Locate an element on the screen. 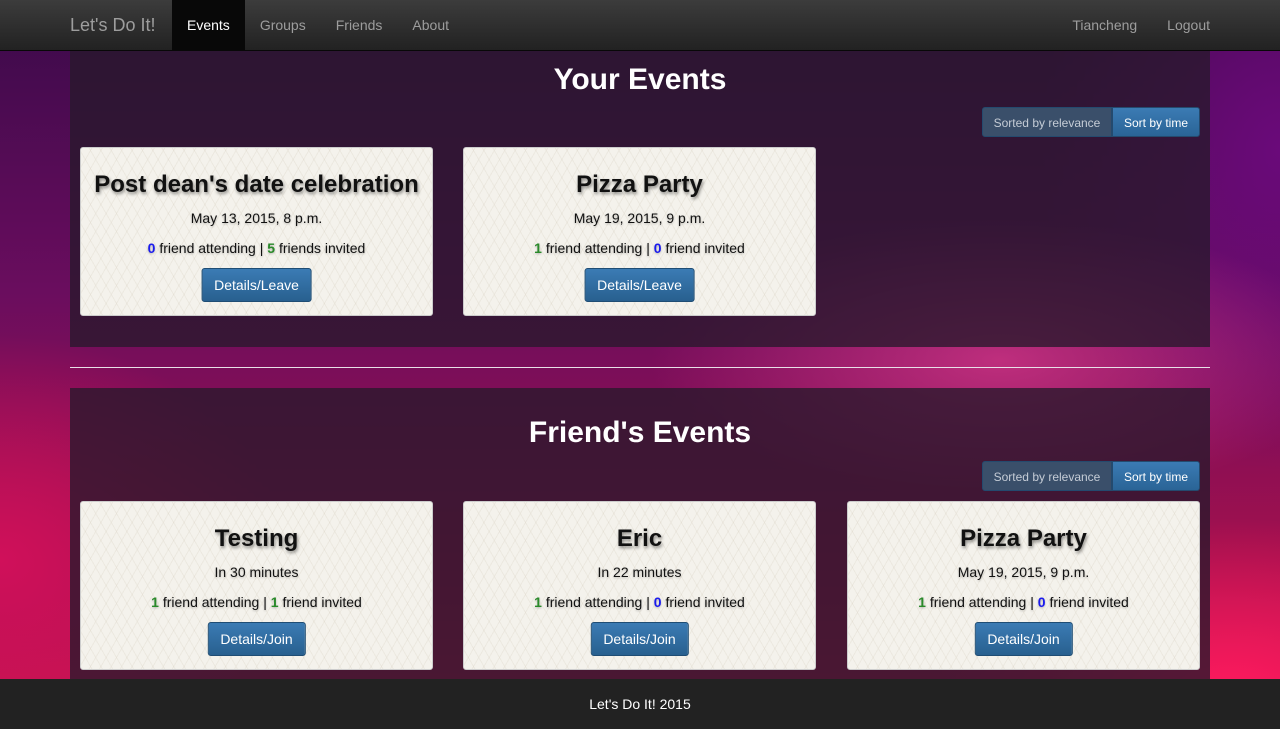  friend-events-sort-group: Sorted by relevance Sort by time is located at coordinates (1091, 476).